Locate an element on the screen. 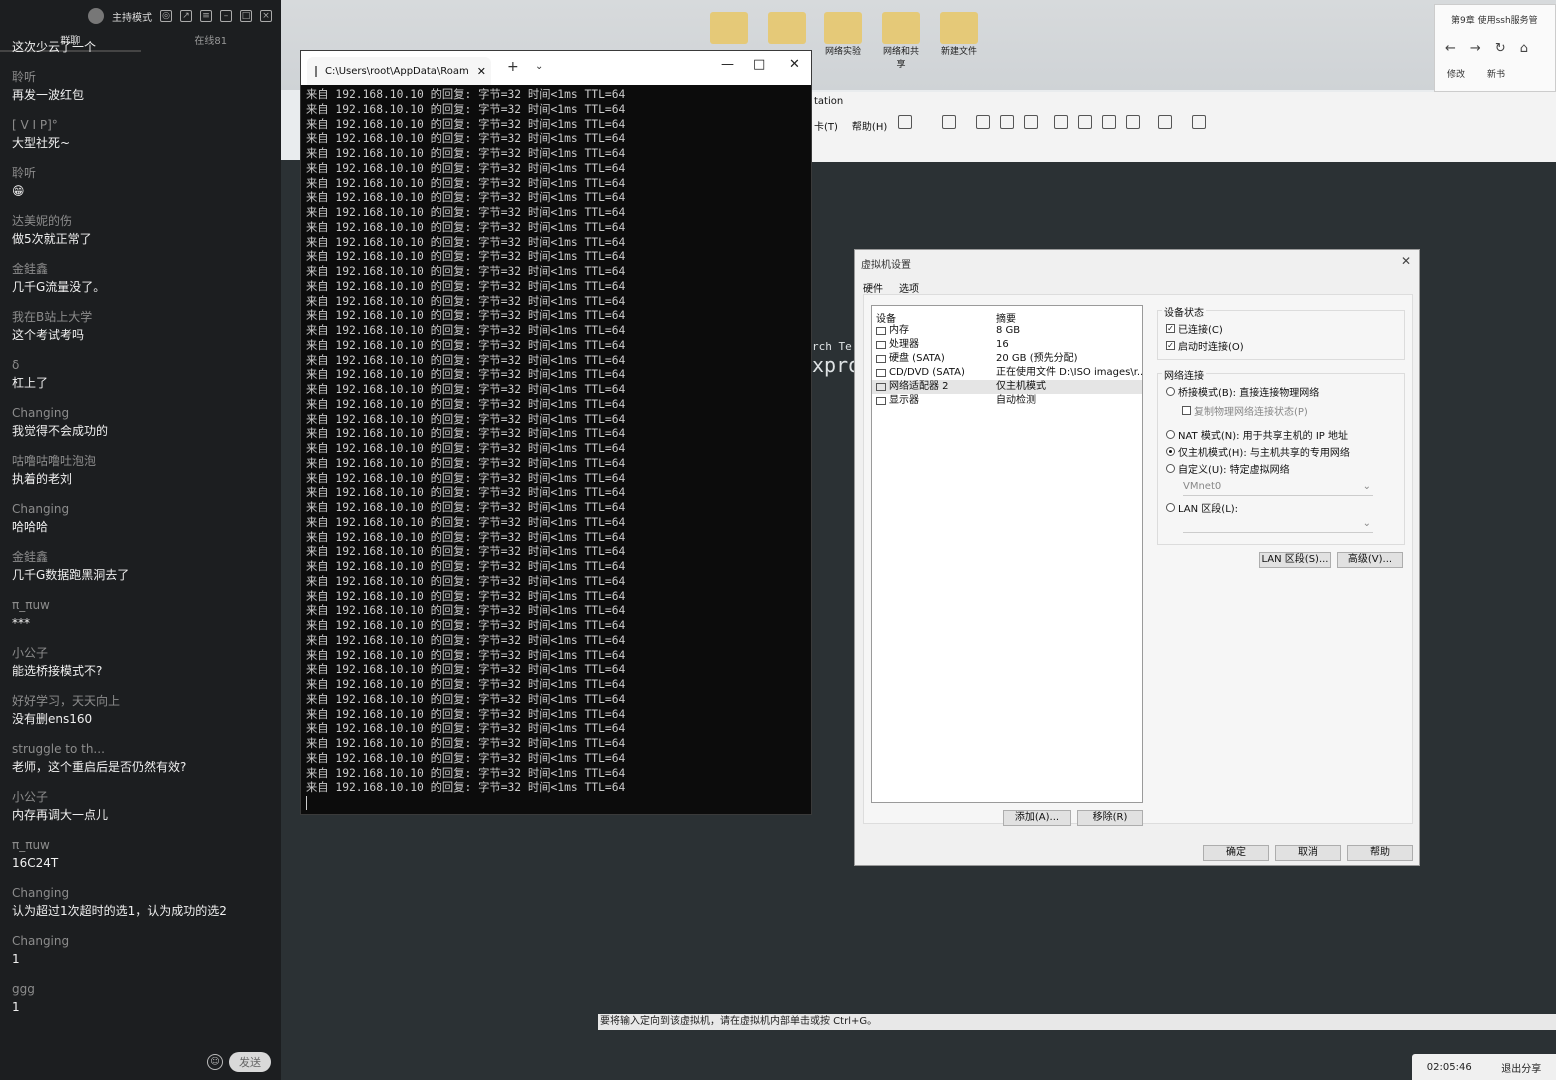 The image size is (1556, 1080). message-nick: δ is located at coordinates (143, 365).